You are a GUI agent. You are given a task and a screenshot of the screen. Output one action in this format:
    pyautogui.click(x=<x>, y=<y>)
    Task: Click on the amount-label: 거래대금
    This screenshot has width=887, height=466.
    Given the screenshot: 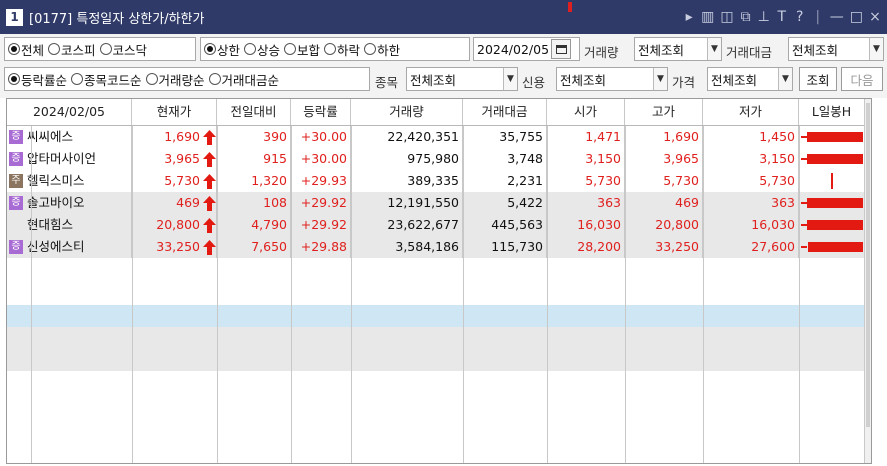 What is the action you would take?
    pyautogui.click(x=749, y=52)
    